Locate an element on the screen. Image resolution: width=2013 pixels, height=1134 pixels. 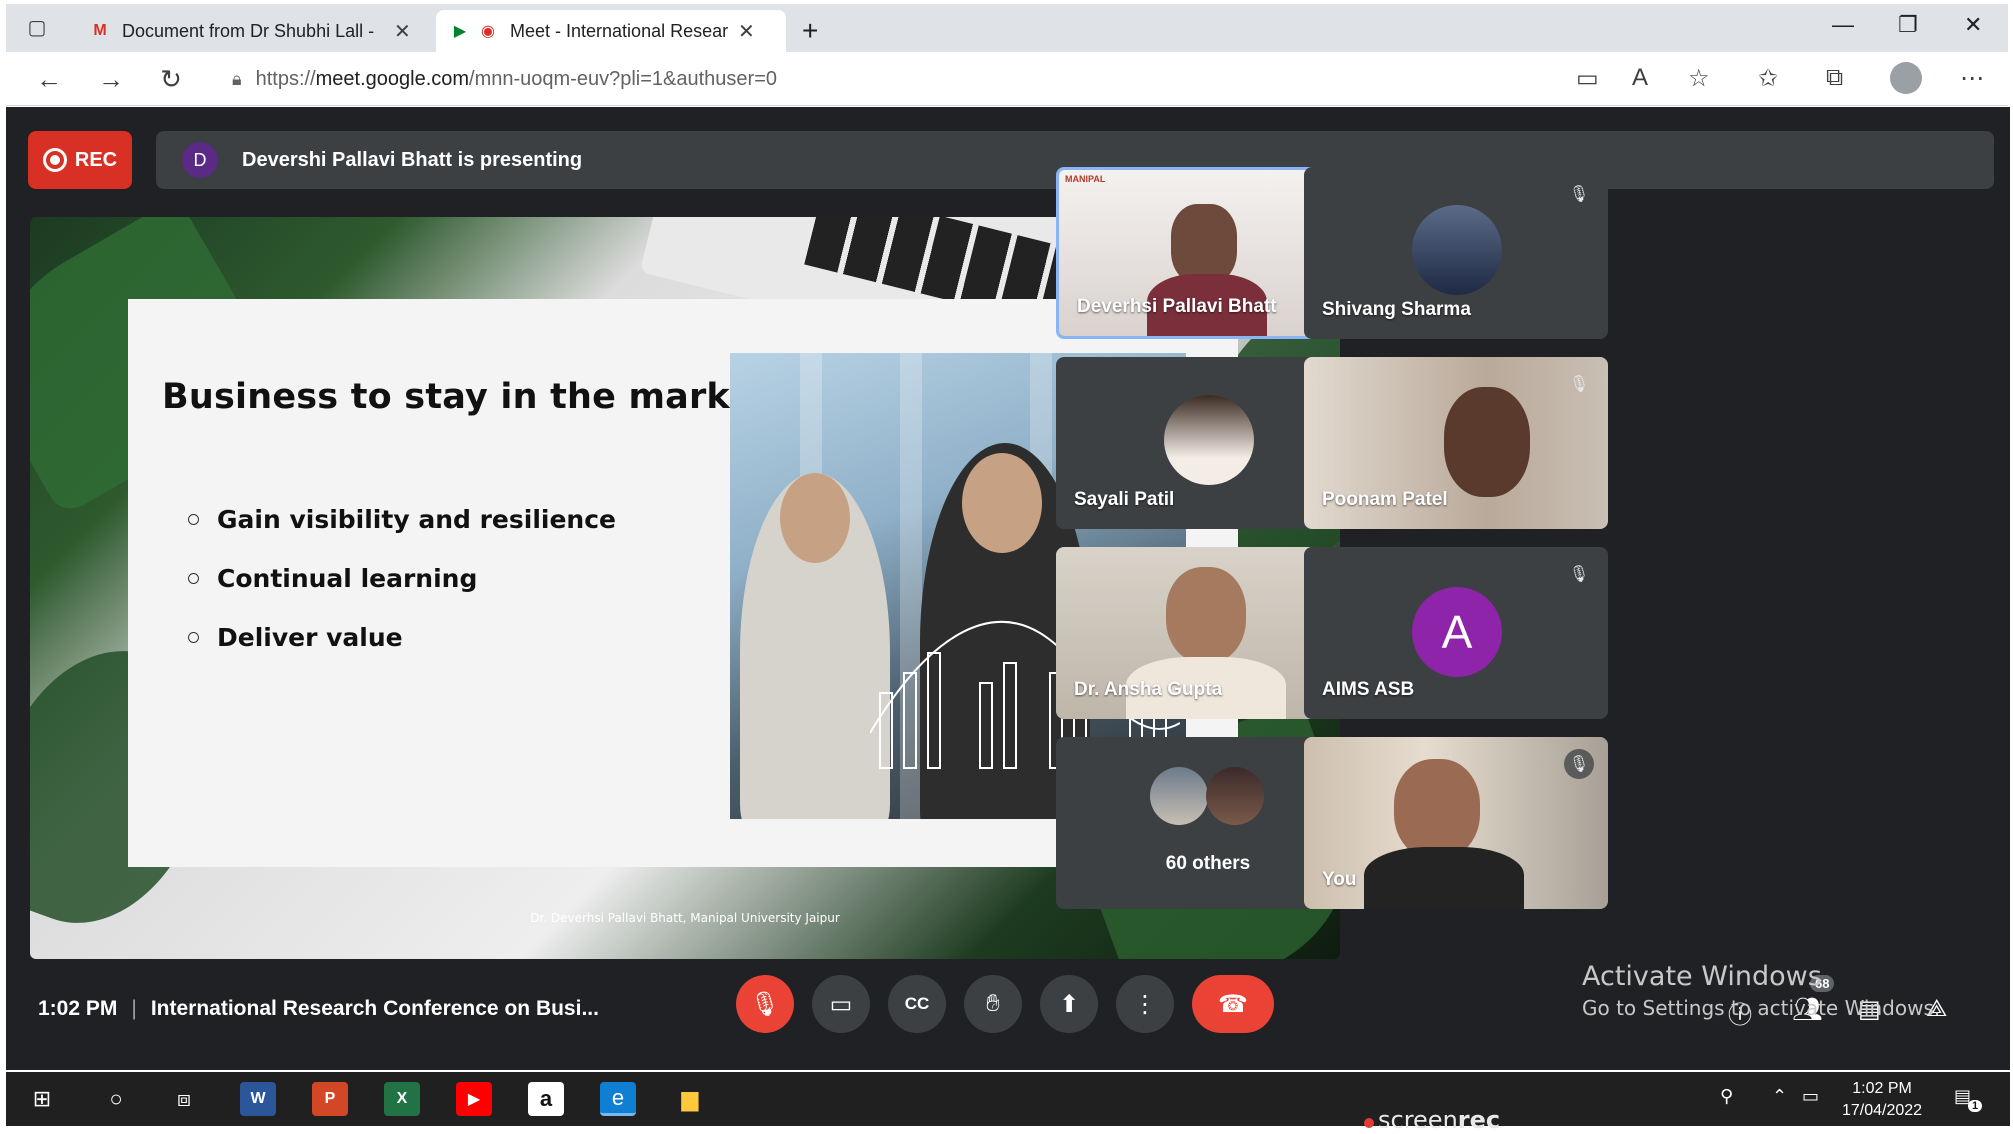
url-host: meet.google.com is located at coordinates (392, 78).